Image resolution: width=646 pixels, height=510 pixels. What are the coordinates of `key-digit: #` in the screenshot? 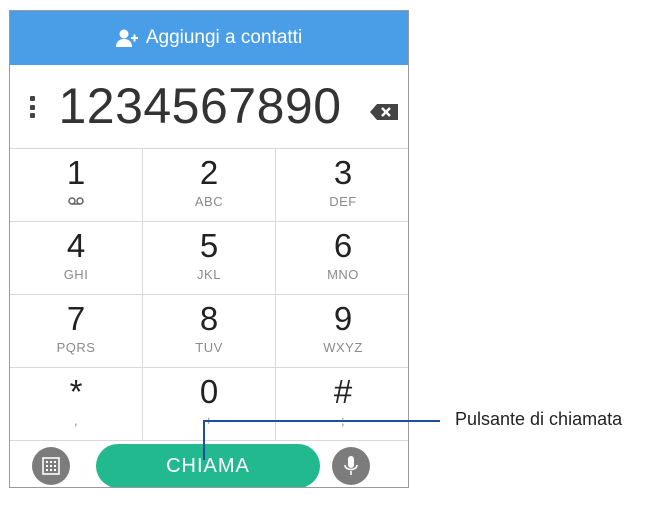 It's located at (343, 391).